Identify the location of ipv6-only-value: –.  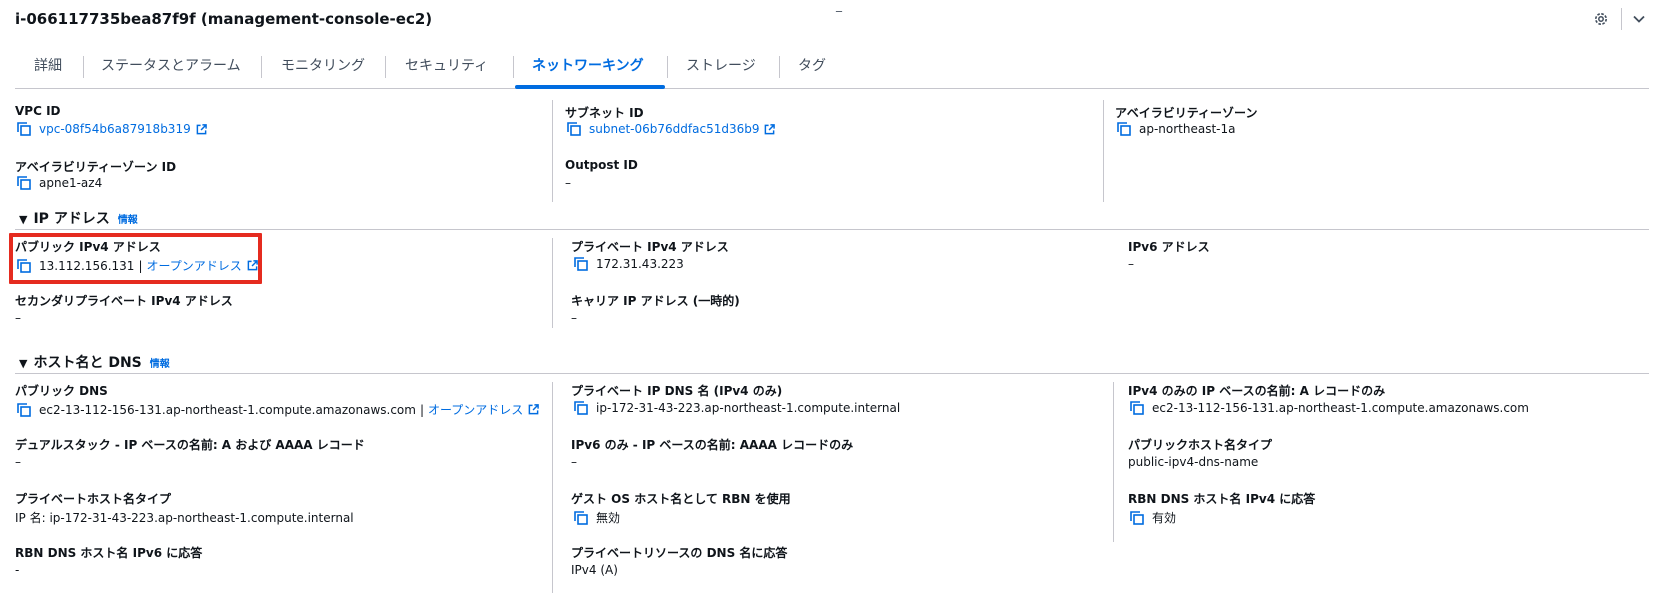
(574, 462).